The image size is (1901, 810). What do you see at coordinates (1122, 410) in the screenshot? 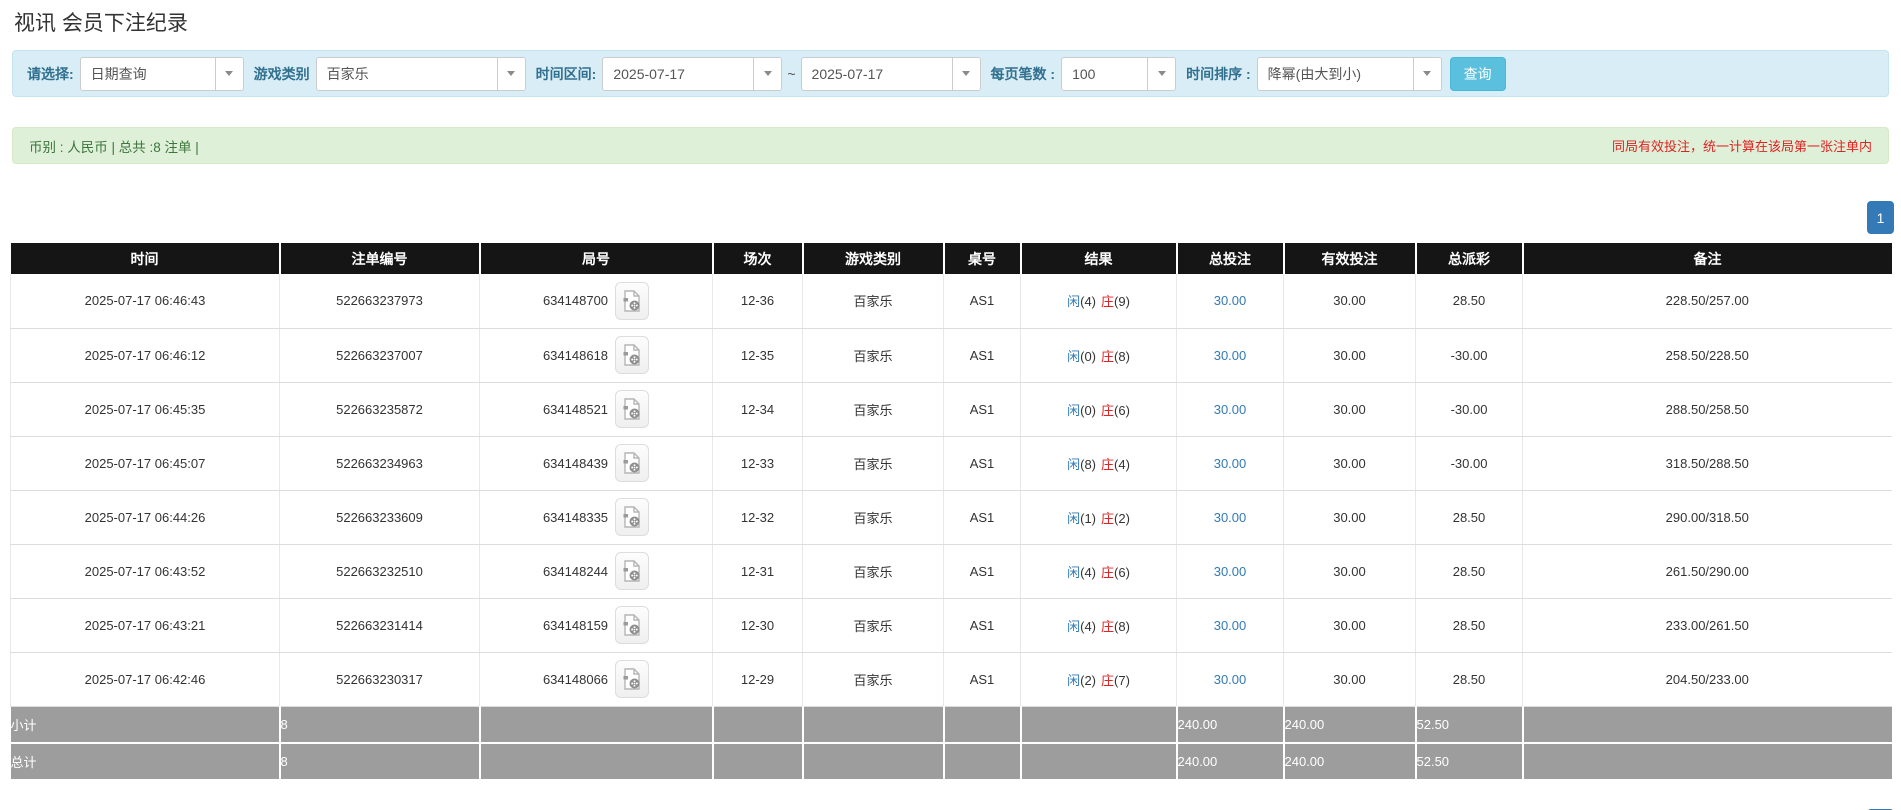
I see `result-banker-score: (6)` at bounding box center [1122, 410].